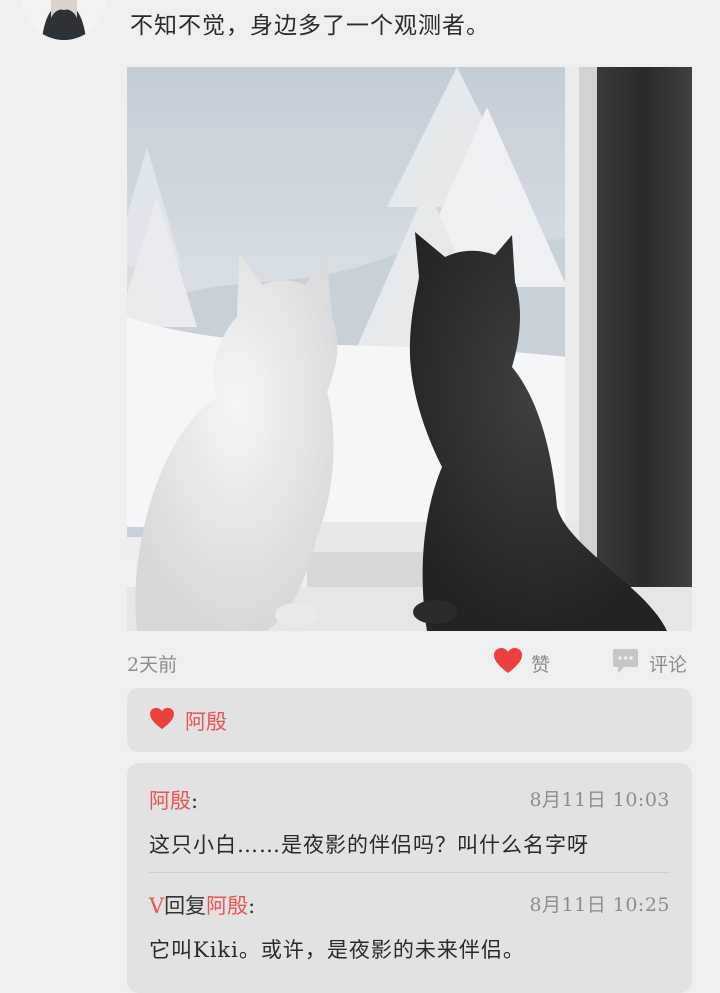 The image size is (720, 993). I want to click on liker-name: 阿殷, so click(206, 721).